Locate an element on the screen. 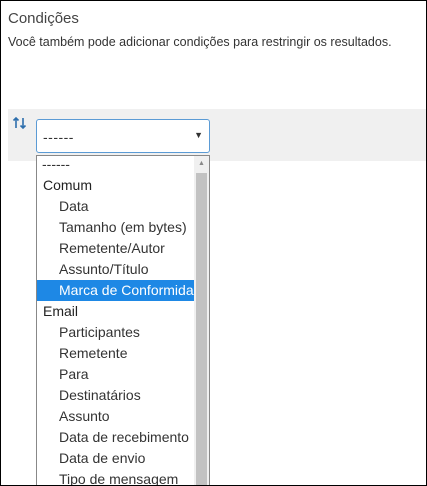 The height and width of the screenshot is (486, 427). option-destinatarios: Destinatários is located at coordinates (116, 395).